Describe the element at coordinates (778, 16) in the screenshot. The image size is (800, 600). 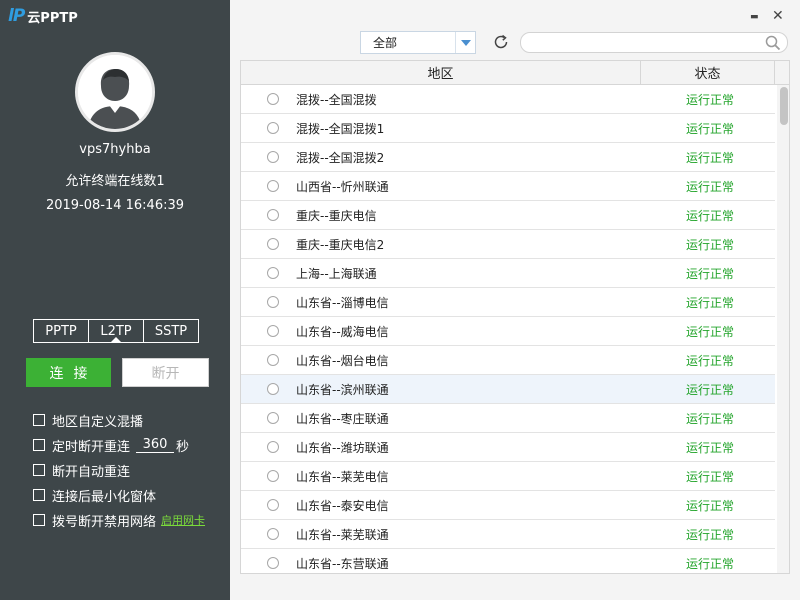
I see `close-button: ✕` at that location.